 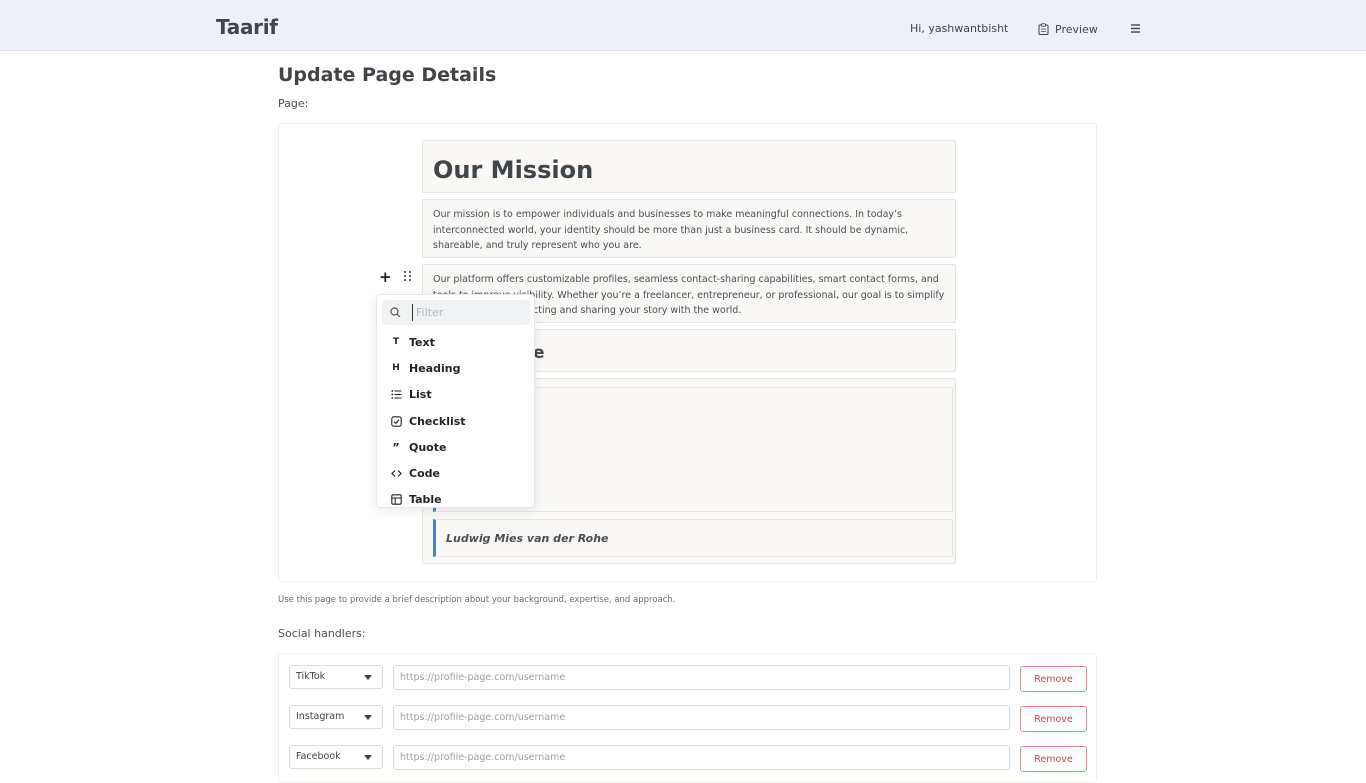 What do you see at coordinates (425, 499) in the screenshot?
I see `menu-item-label: Table` at bounding box center [425, 499].